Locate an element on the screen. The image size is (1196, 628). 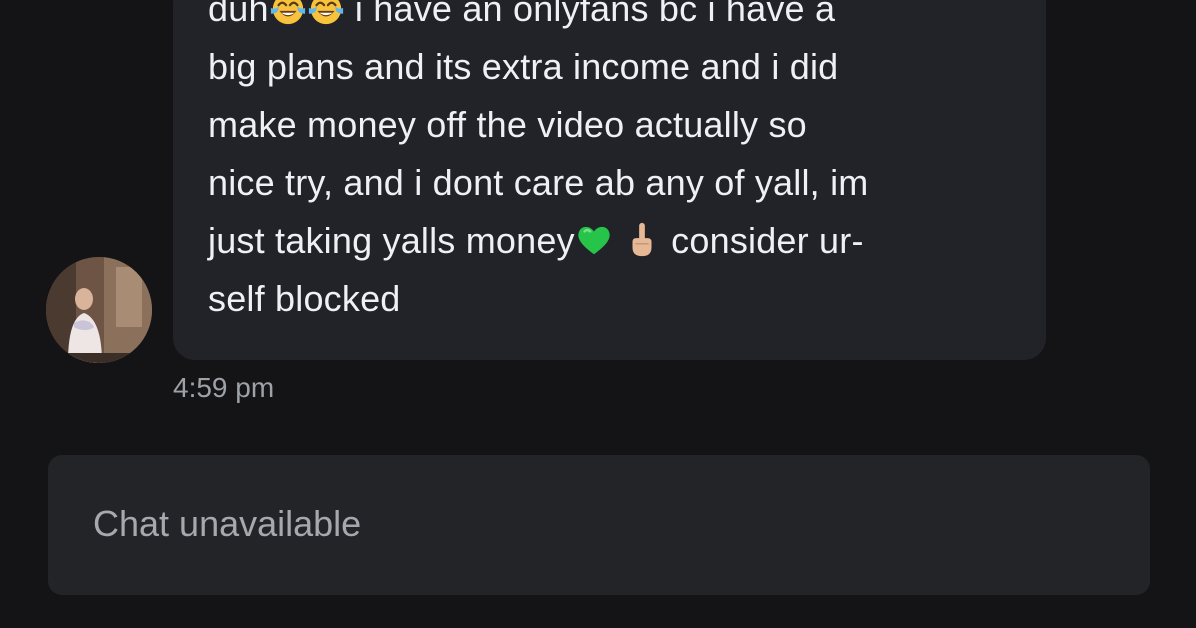
message-text-segment: self blocked is located at coordinates (304, 298).